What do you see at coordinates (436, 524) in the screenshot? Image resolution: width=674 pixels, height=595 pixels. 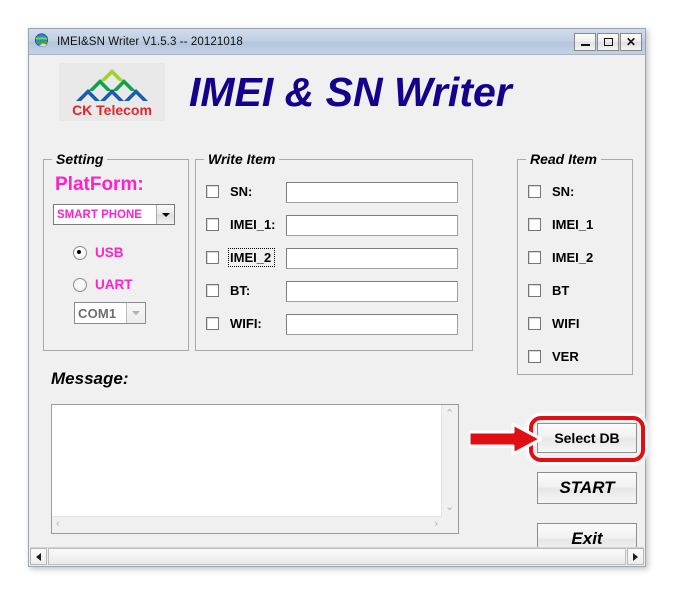 I see `chevron-right-icon: ›` at bounding box center [436, 524].